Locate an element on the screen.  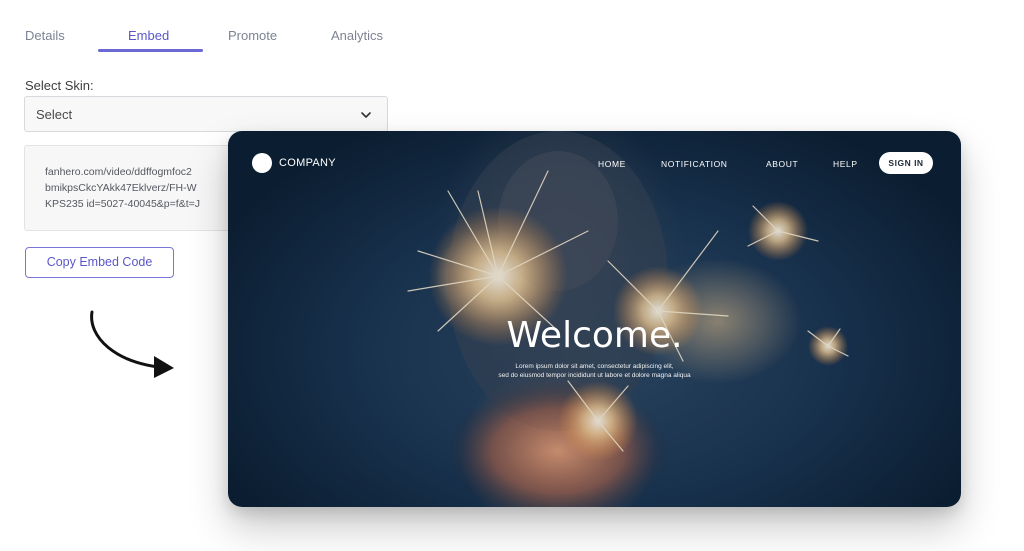
preview-headline: Welcome. is located at coordinates (594, 335).